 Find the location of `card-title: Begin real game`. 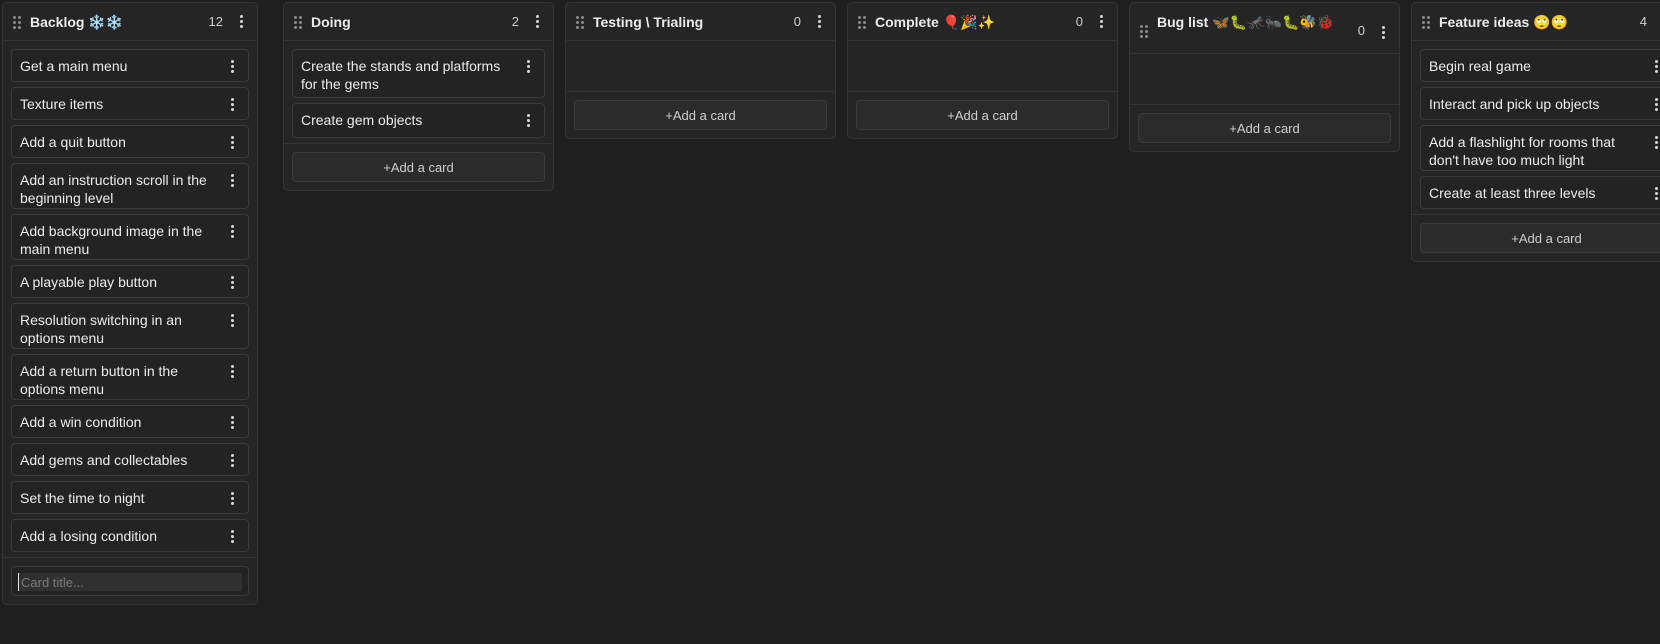

card-title: Begin real game is located at coordinates (1480, 66).